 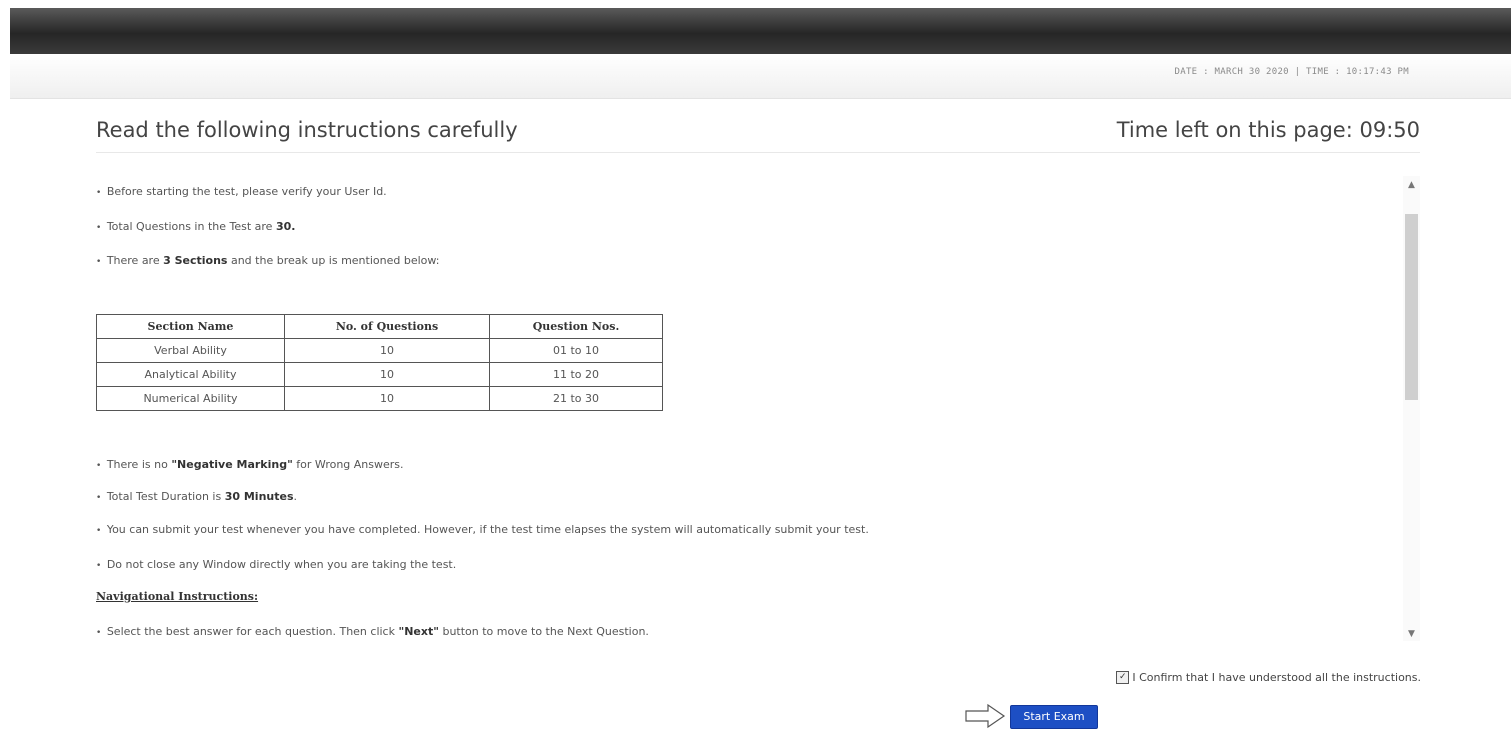 I want to click on instruction-total-questions: • Total Questions in the Test are 30., so click(x=196, y=226).